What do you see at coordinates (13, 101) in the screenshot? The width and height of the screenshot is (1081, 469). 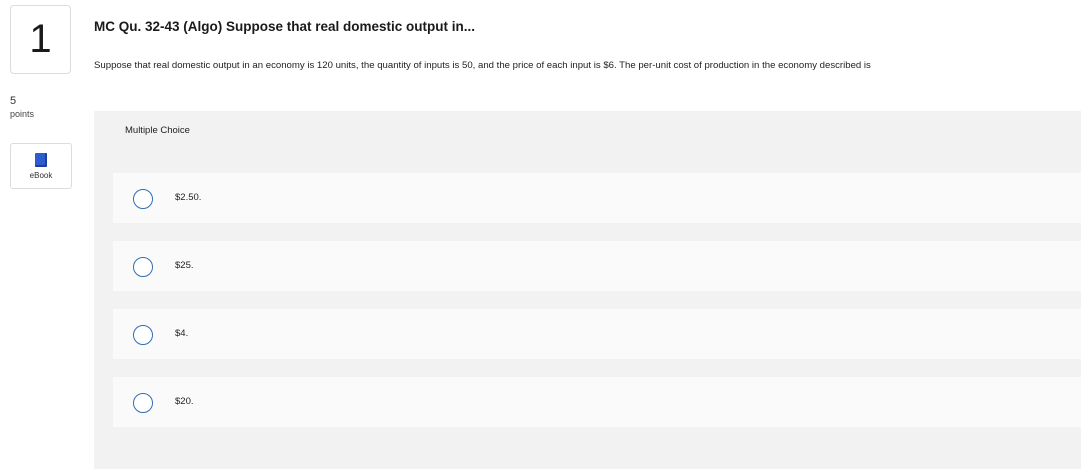 I see `points-value: 5` at bounding box center [13, 101].